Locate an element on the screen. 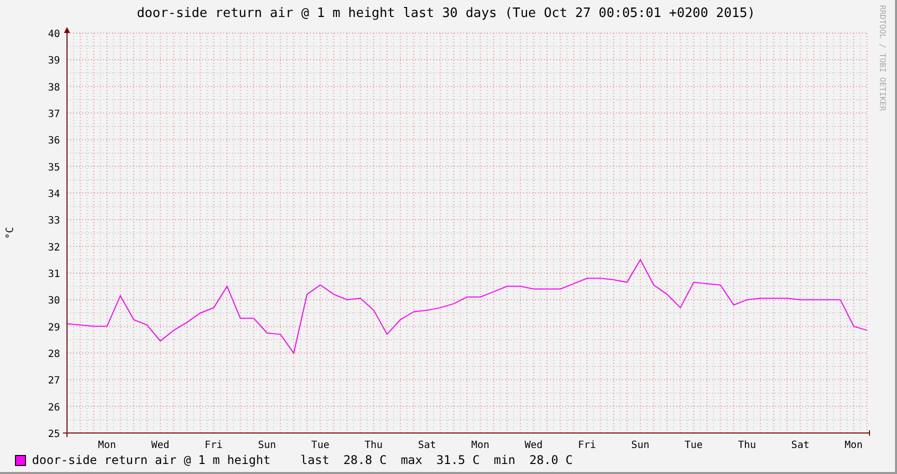  y-tick-label: 36 is located at coordinates (54, 141).